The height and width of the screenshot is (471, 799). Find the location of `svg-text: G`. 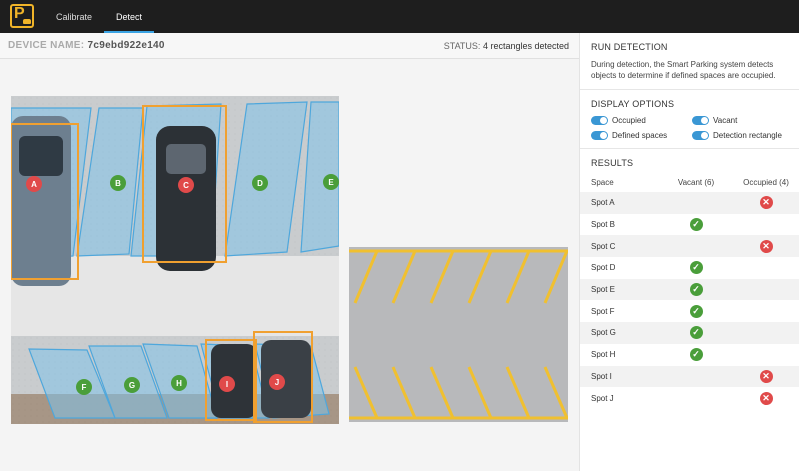

svg-text: G is located at coordinates (132, 385).